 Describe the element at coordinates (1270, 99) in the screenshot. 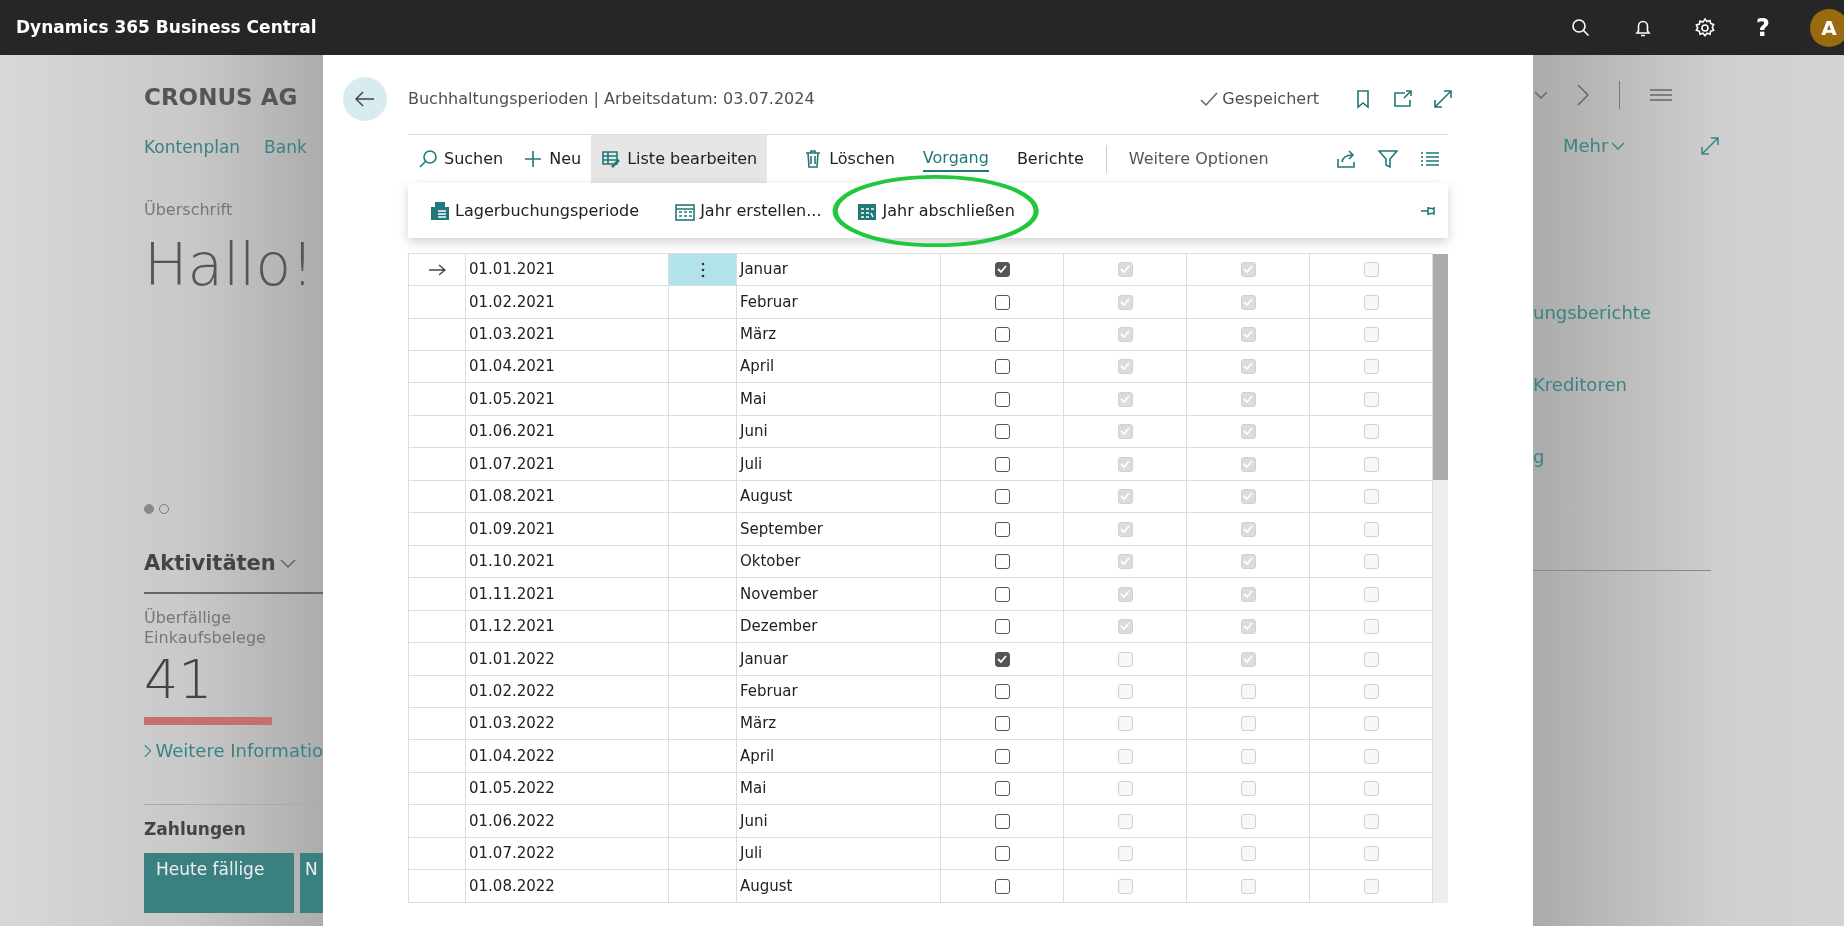

I see `save-status: Gespeichert` at that location.